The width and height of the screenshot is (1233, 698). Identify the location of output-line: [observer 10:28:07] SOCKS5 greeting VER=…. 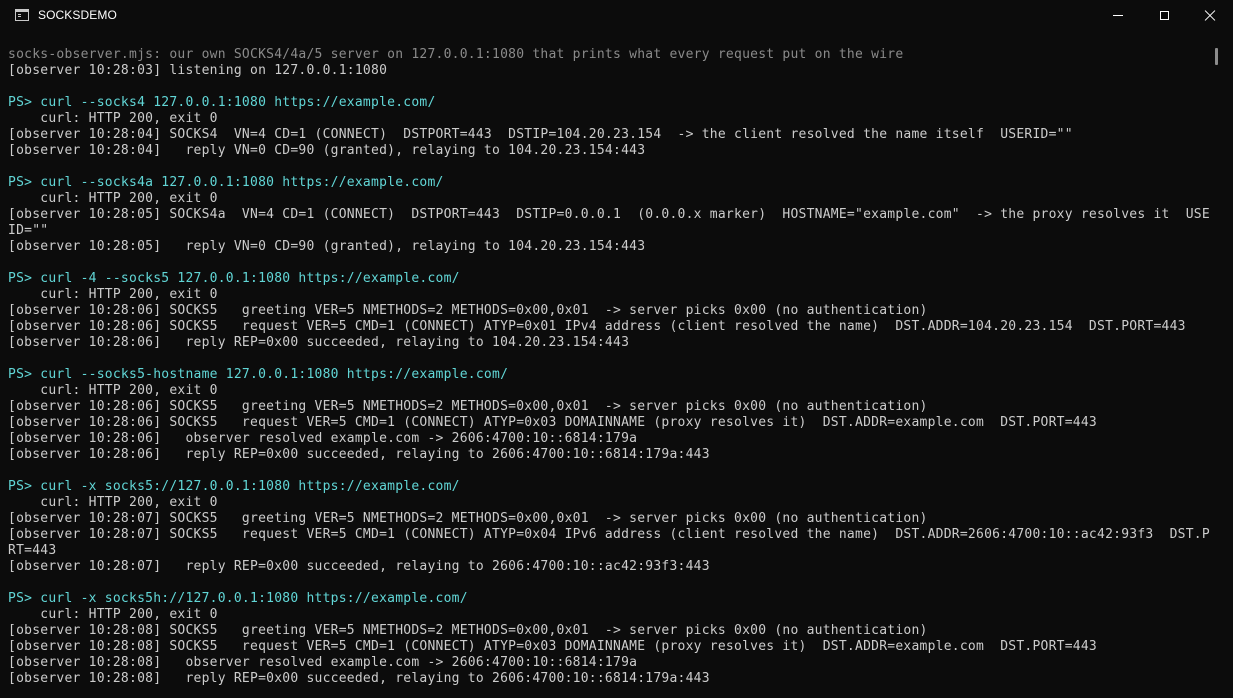
(468, 518).